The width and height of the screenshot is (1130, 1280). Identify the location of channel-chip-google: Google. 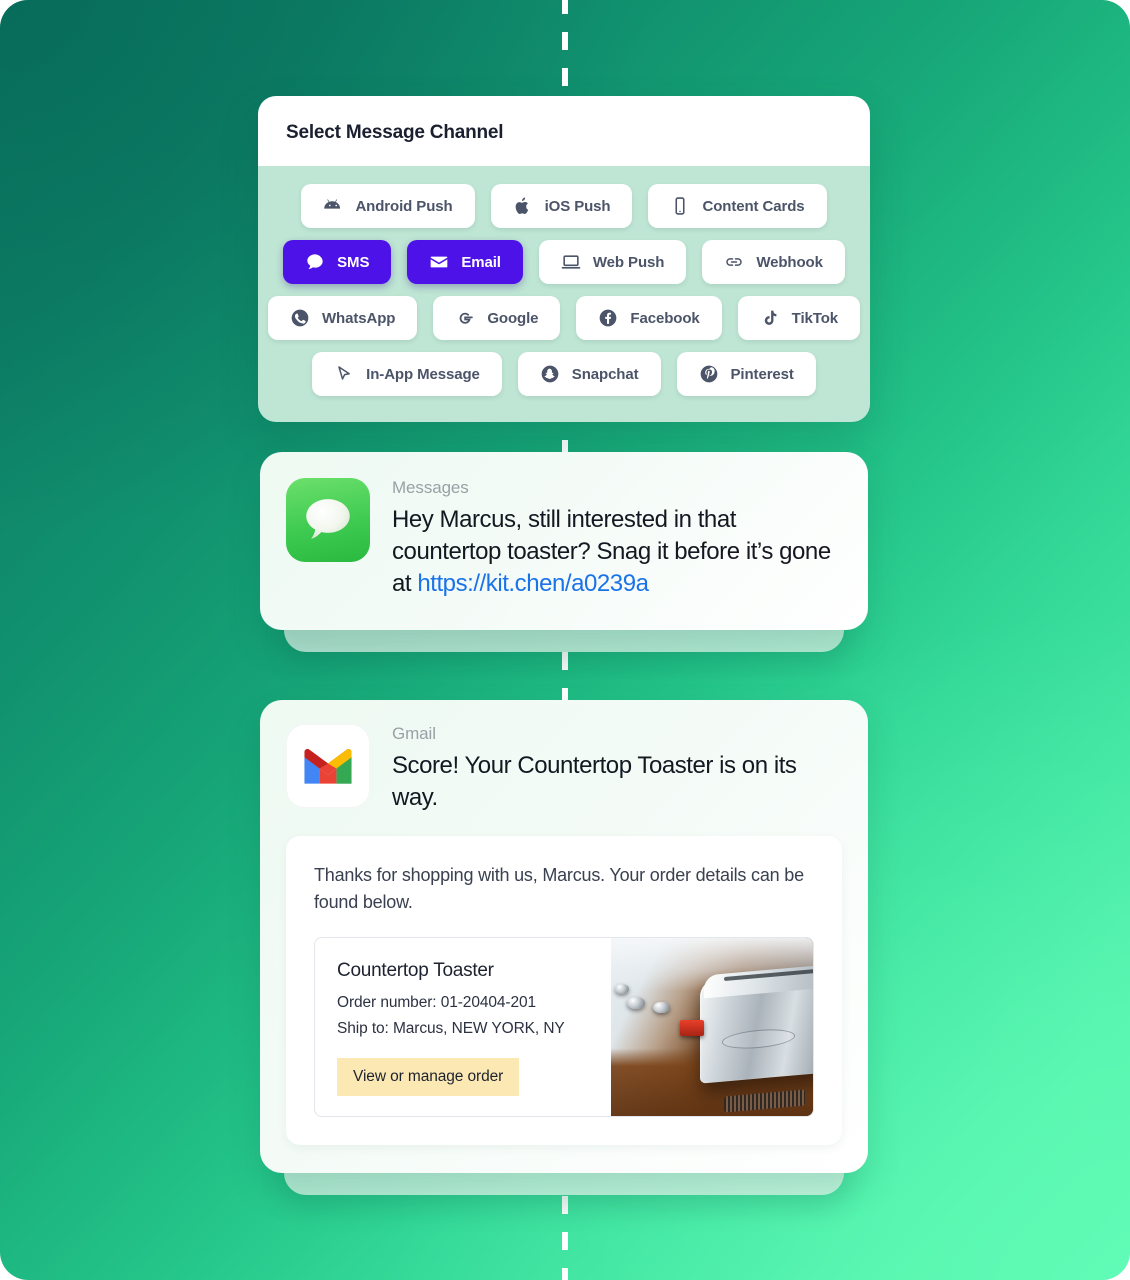
(497, 318).